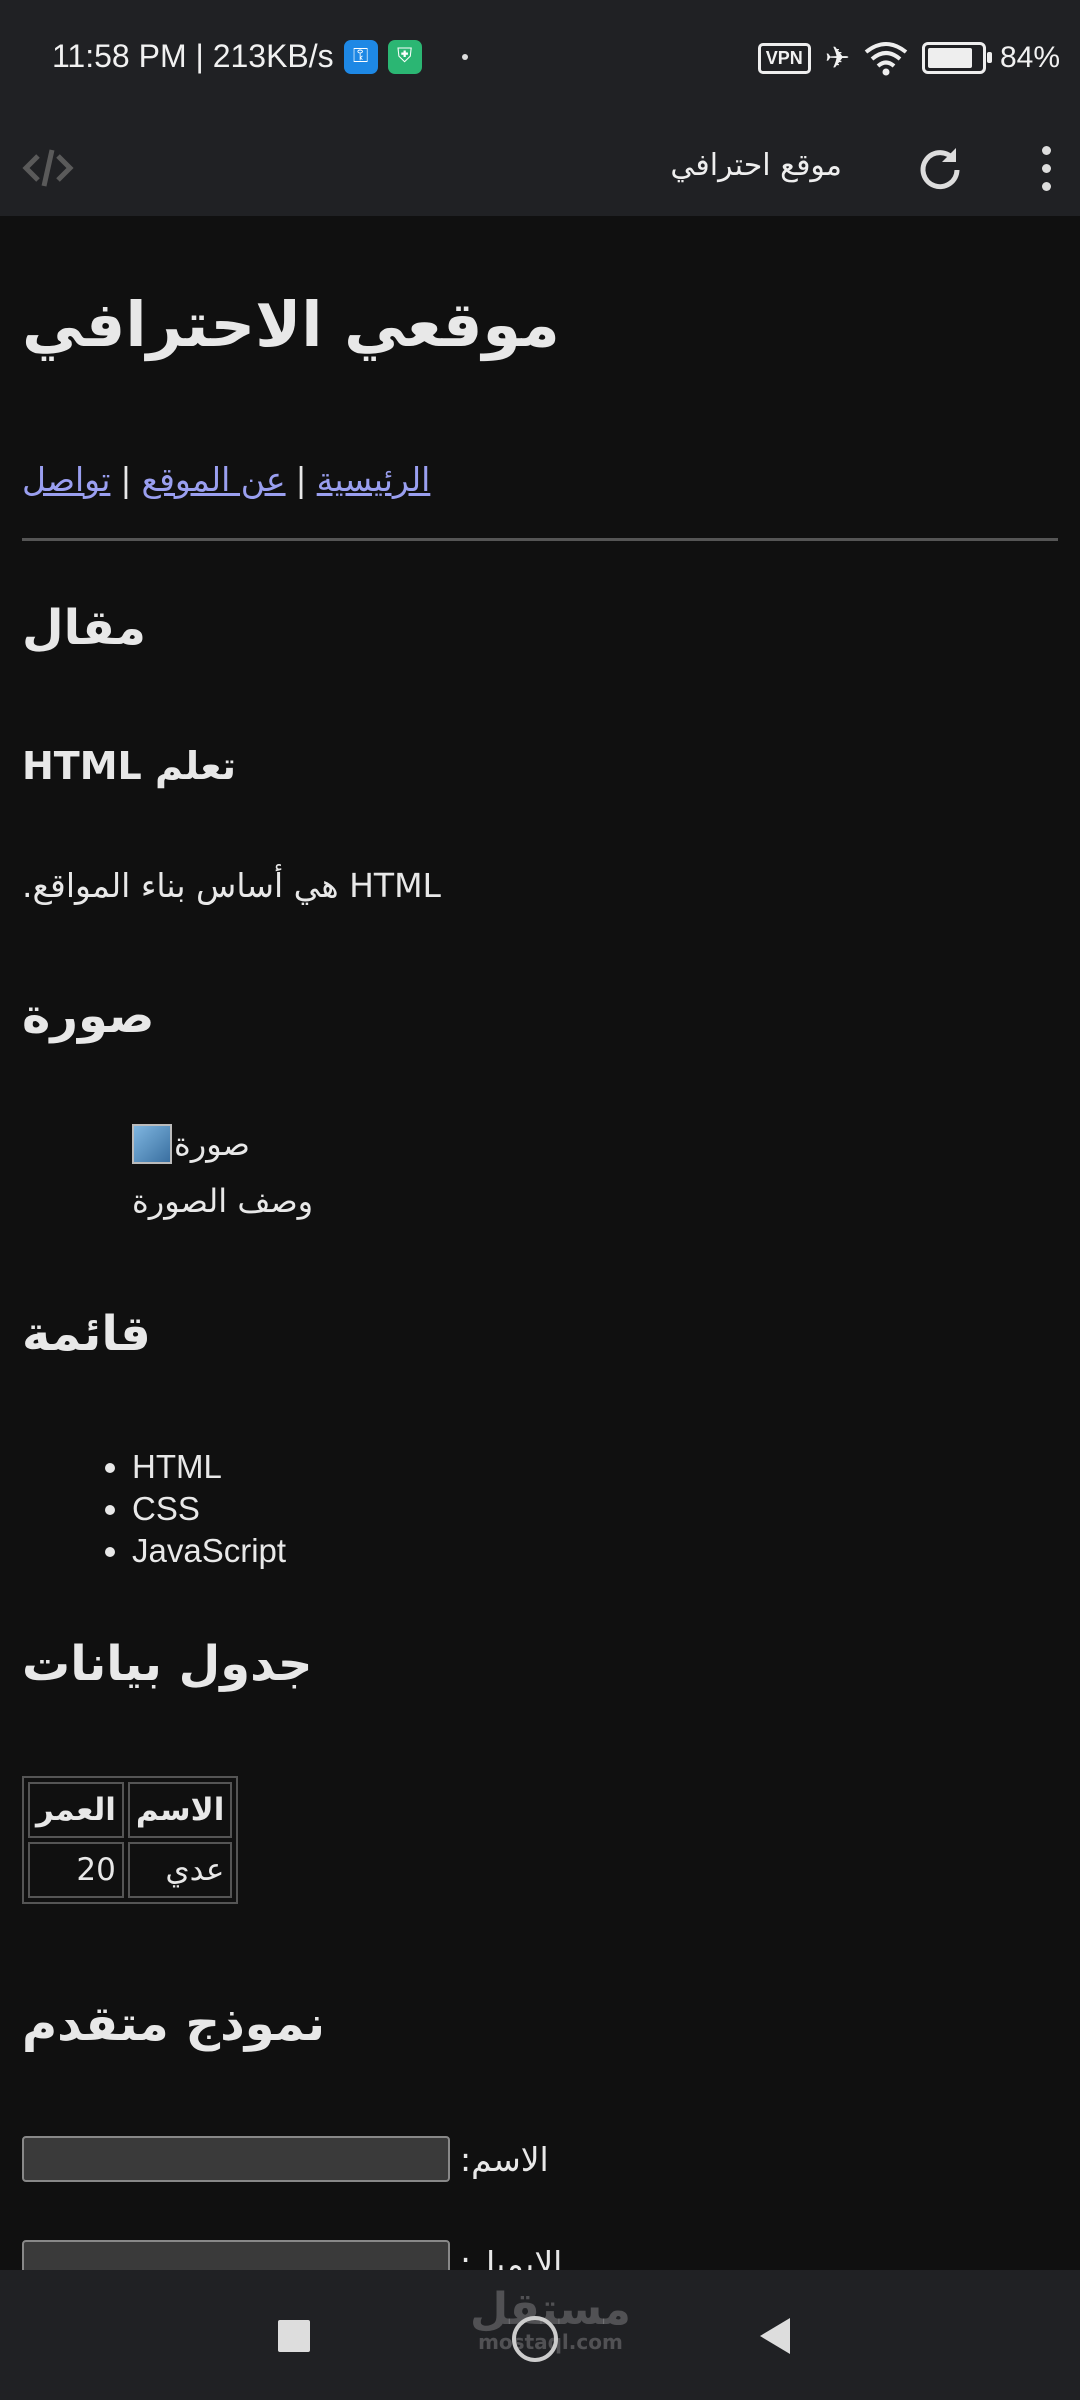  What do you see at coordinates (86, 1334) in the screenshot?
I see `list-section-title: قائمة` at bounding box center [86, 1334].